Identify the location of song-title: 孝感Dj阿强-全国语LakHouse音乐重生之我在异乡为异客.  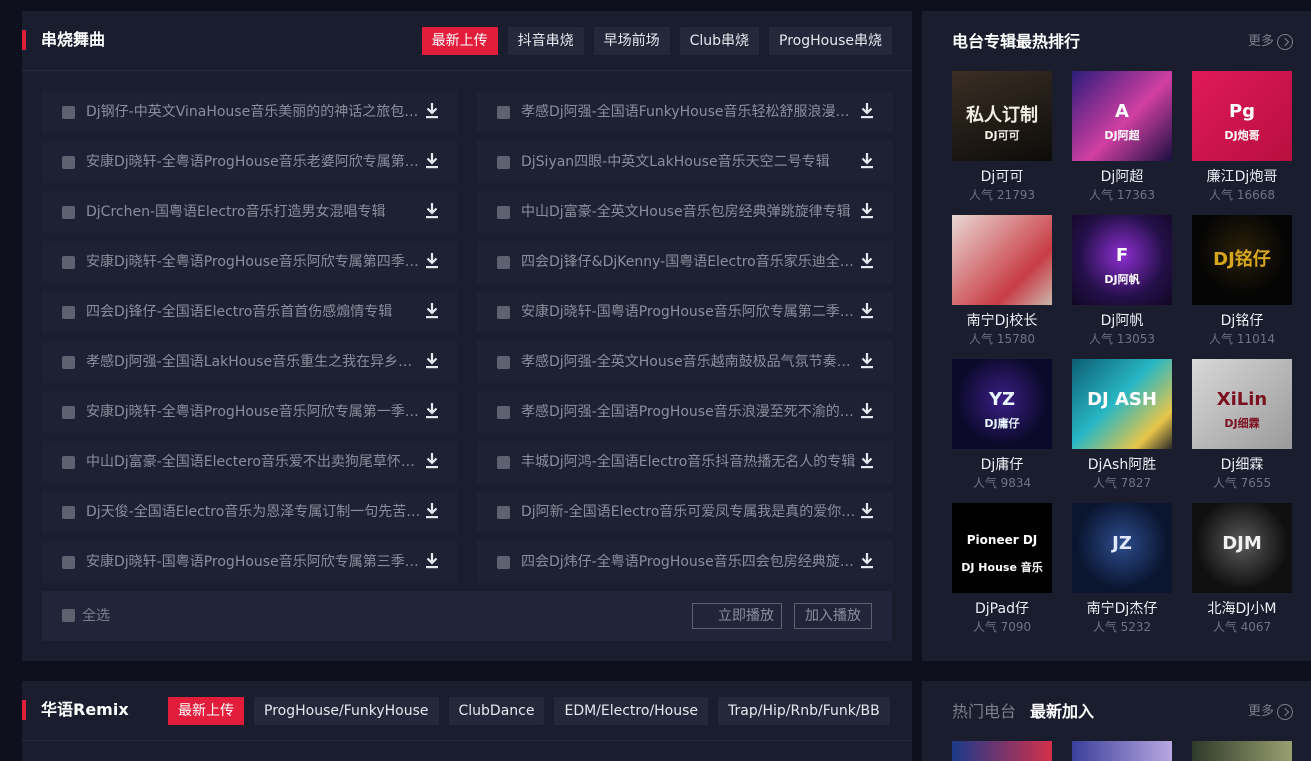
(256, 362).